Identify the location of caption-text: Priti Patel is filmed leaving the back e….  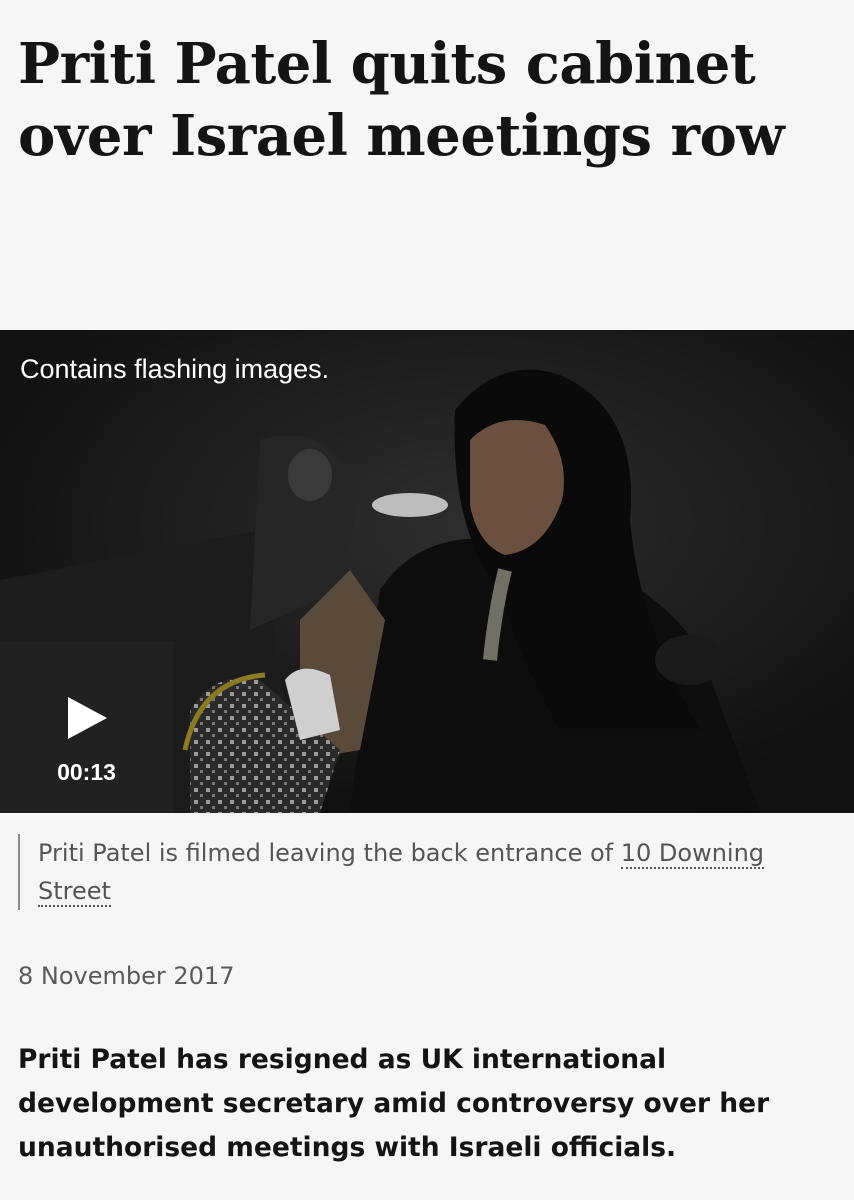
(329, 853).